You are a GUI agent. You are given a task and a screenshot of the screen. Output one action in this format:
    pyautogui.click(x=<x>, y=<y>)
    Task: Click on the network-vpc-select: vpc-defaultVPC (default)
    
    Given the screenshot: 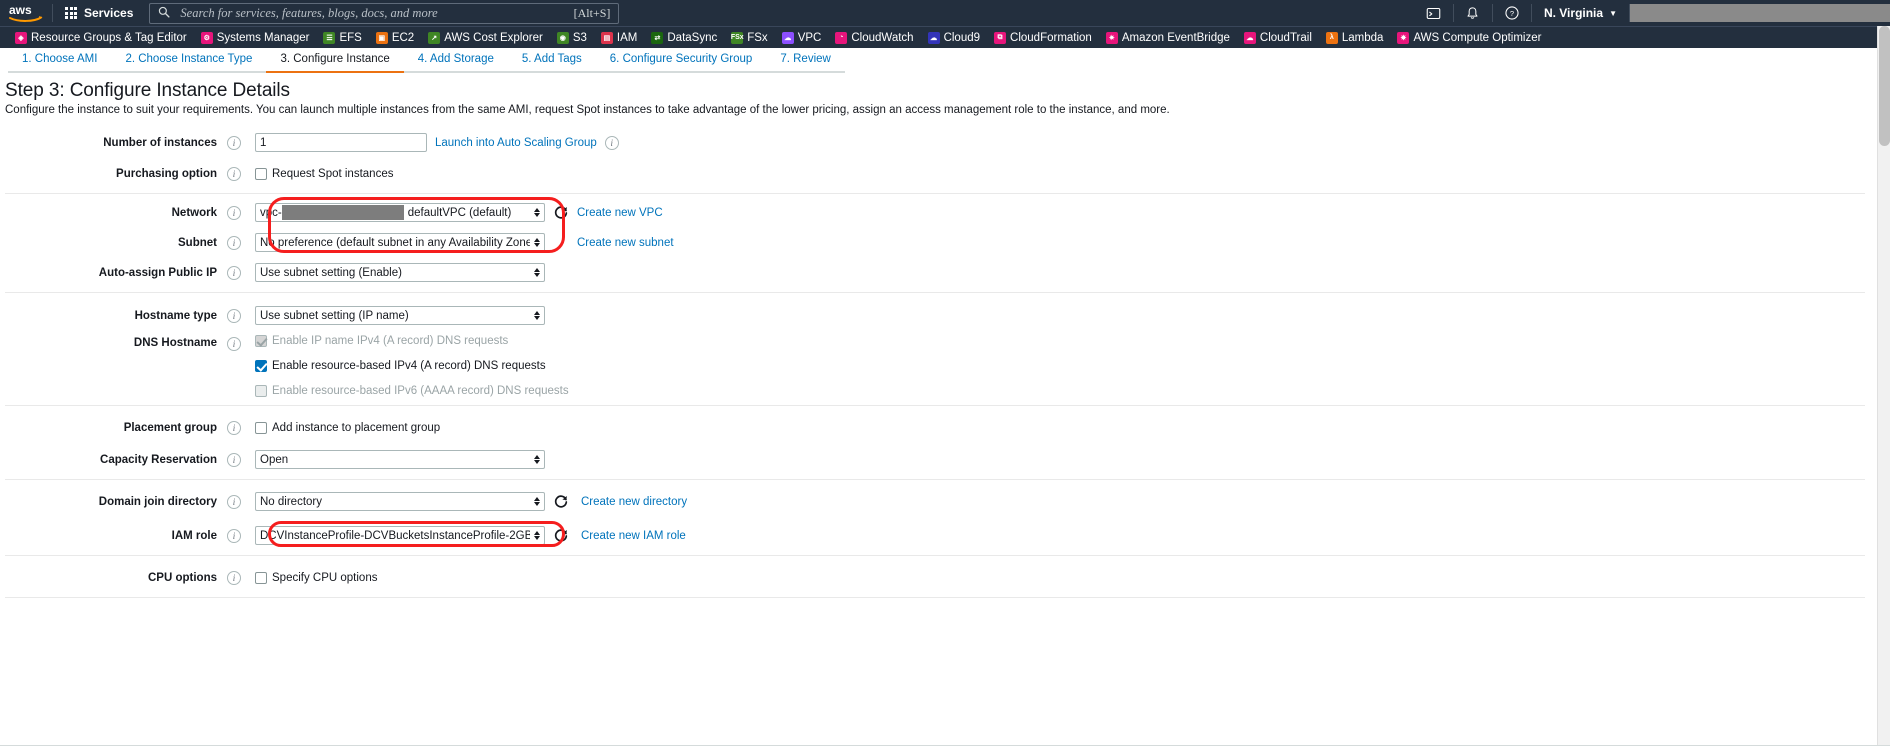 What is the action you would take?
    pyautogui.click(x=400, y=212)
    